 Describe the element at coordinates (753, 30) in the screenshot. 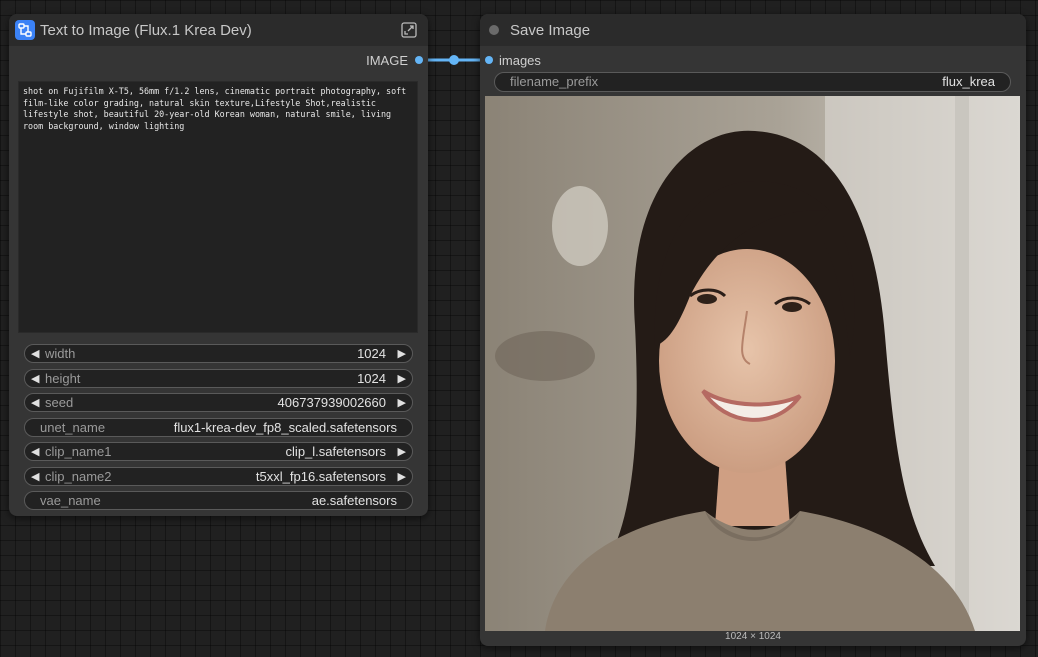

I see `node-header: Save Image` at that location.